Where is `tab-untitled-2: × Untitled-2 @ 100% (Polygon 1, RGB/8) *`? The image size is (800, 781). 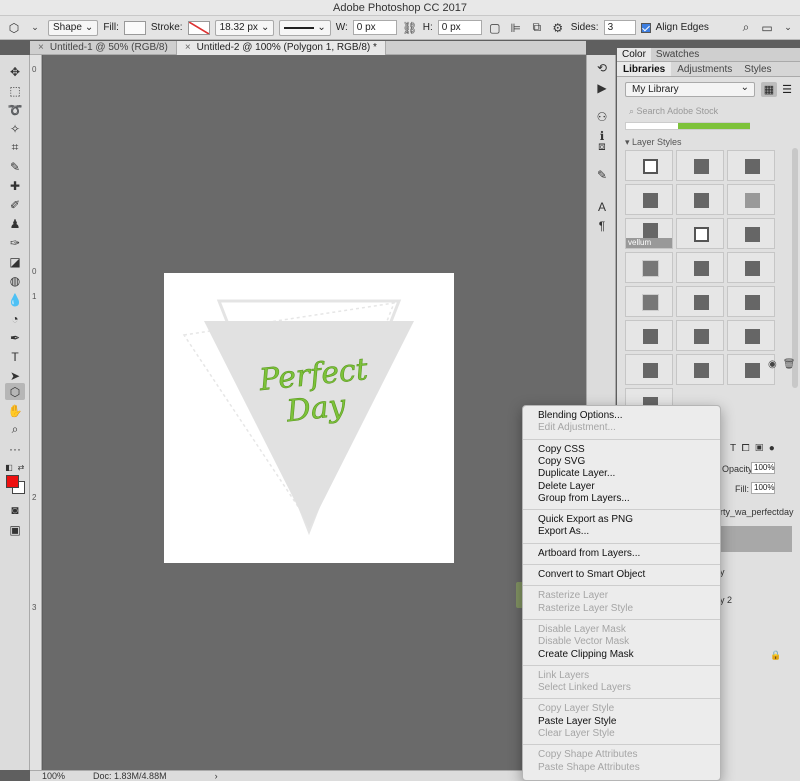 tab-untitled-2: × Untitled-2 @ 100% (Polygon 1, RGB/8) * is located at coordinates (281, 48).